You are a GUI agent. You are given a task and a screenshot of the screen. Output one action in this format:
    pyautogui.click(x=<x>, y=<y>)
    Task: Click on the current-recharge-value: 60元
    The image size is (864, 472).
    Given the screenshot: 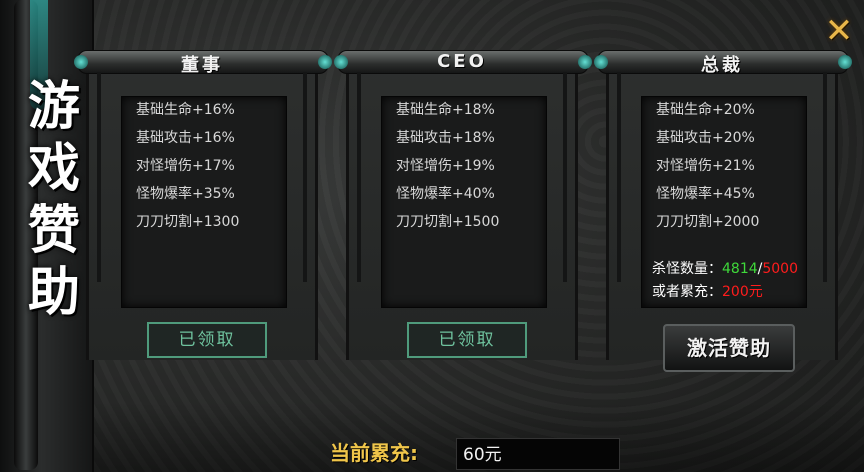 What is the action you would take?
    pyautogui.click(x=538, y=454)
    